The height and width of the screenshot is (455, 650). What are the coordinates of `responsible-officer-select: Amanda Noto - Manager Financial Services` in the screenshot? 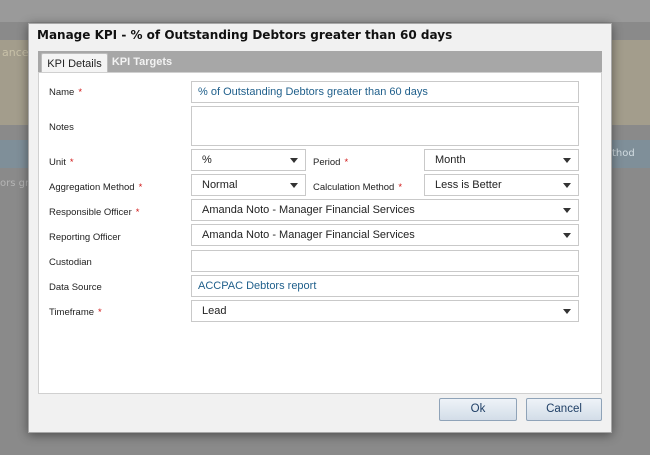 It's located at (385, 210).